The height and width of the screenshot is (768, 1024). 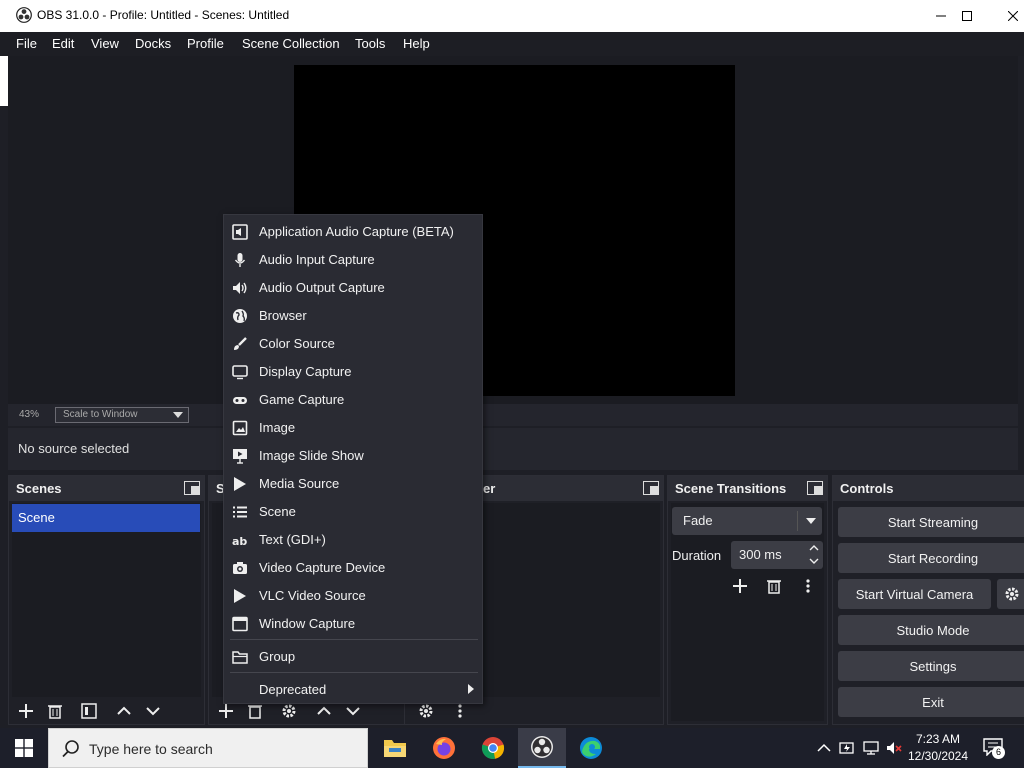 I want to click on menu-item-scene: Scene, so click(x=353, y=511).